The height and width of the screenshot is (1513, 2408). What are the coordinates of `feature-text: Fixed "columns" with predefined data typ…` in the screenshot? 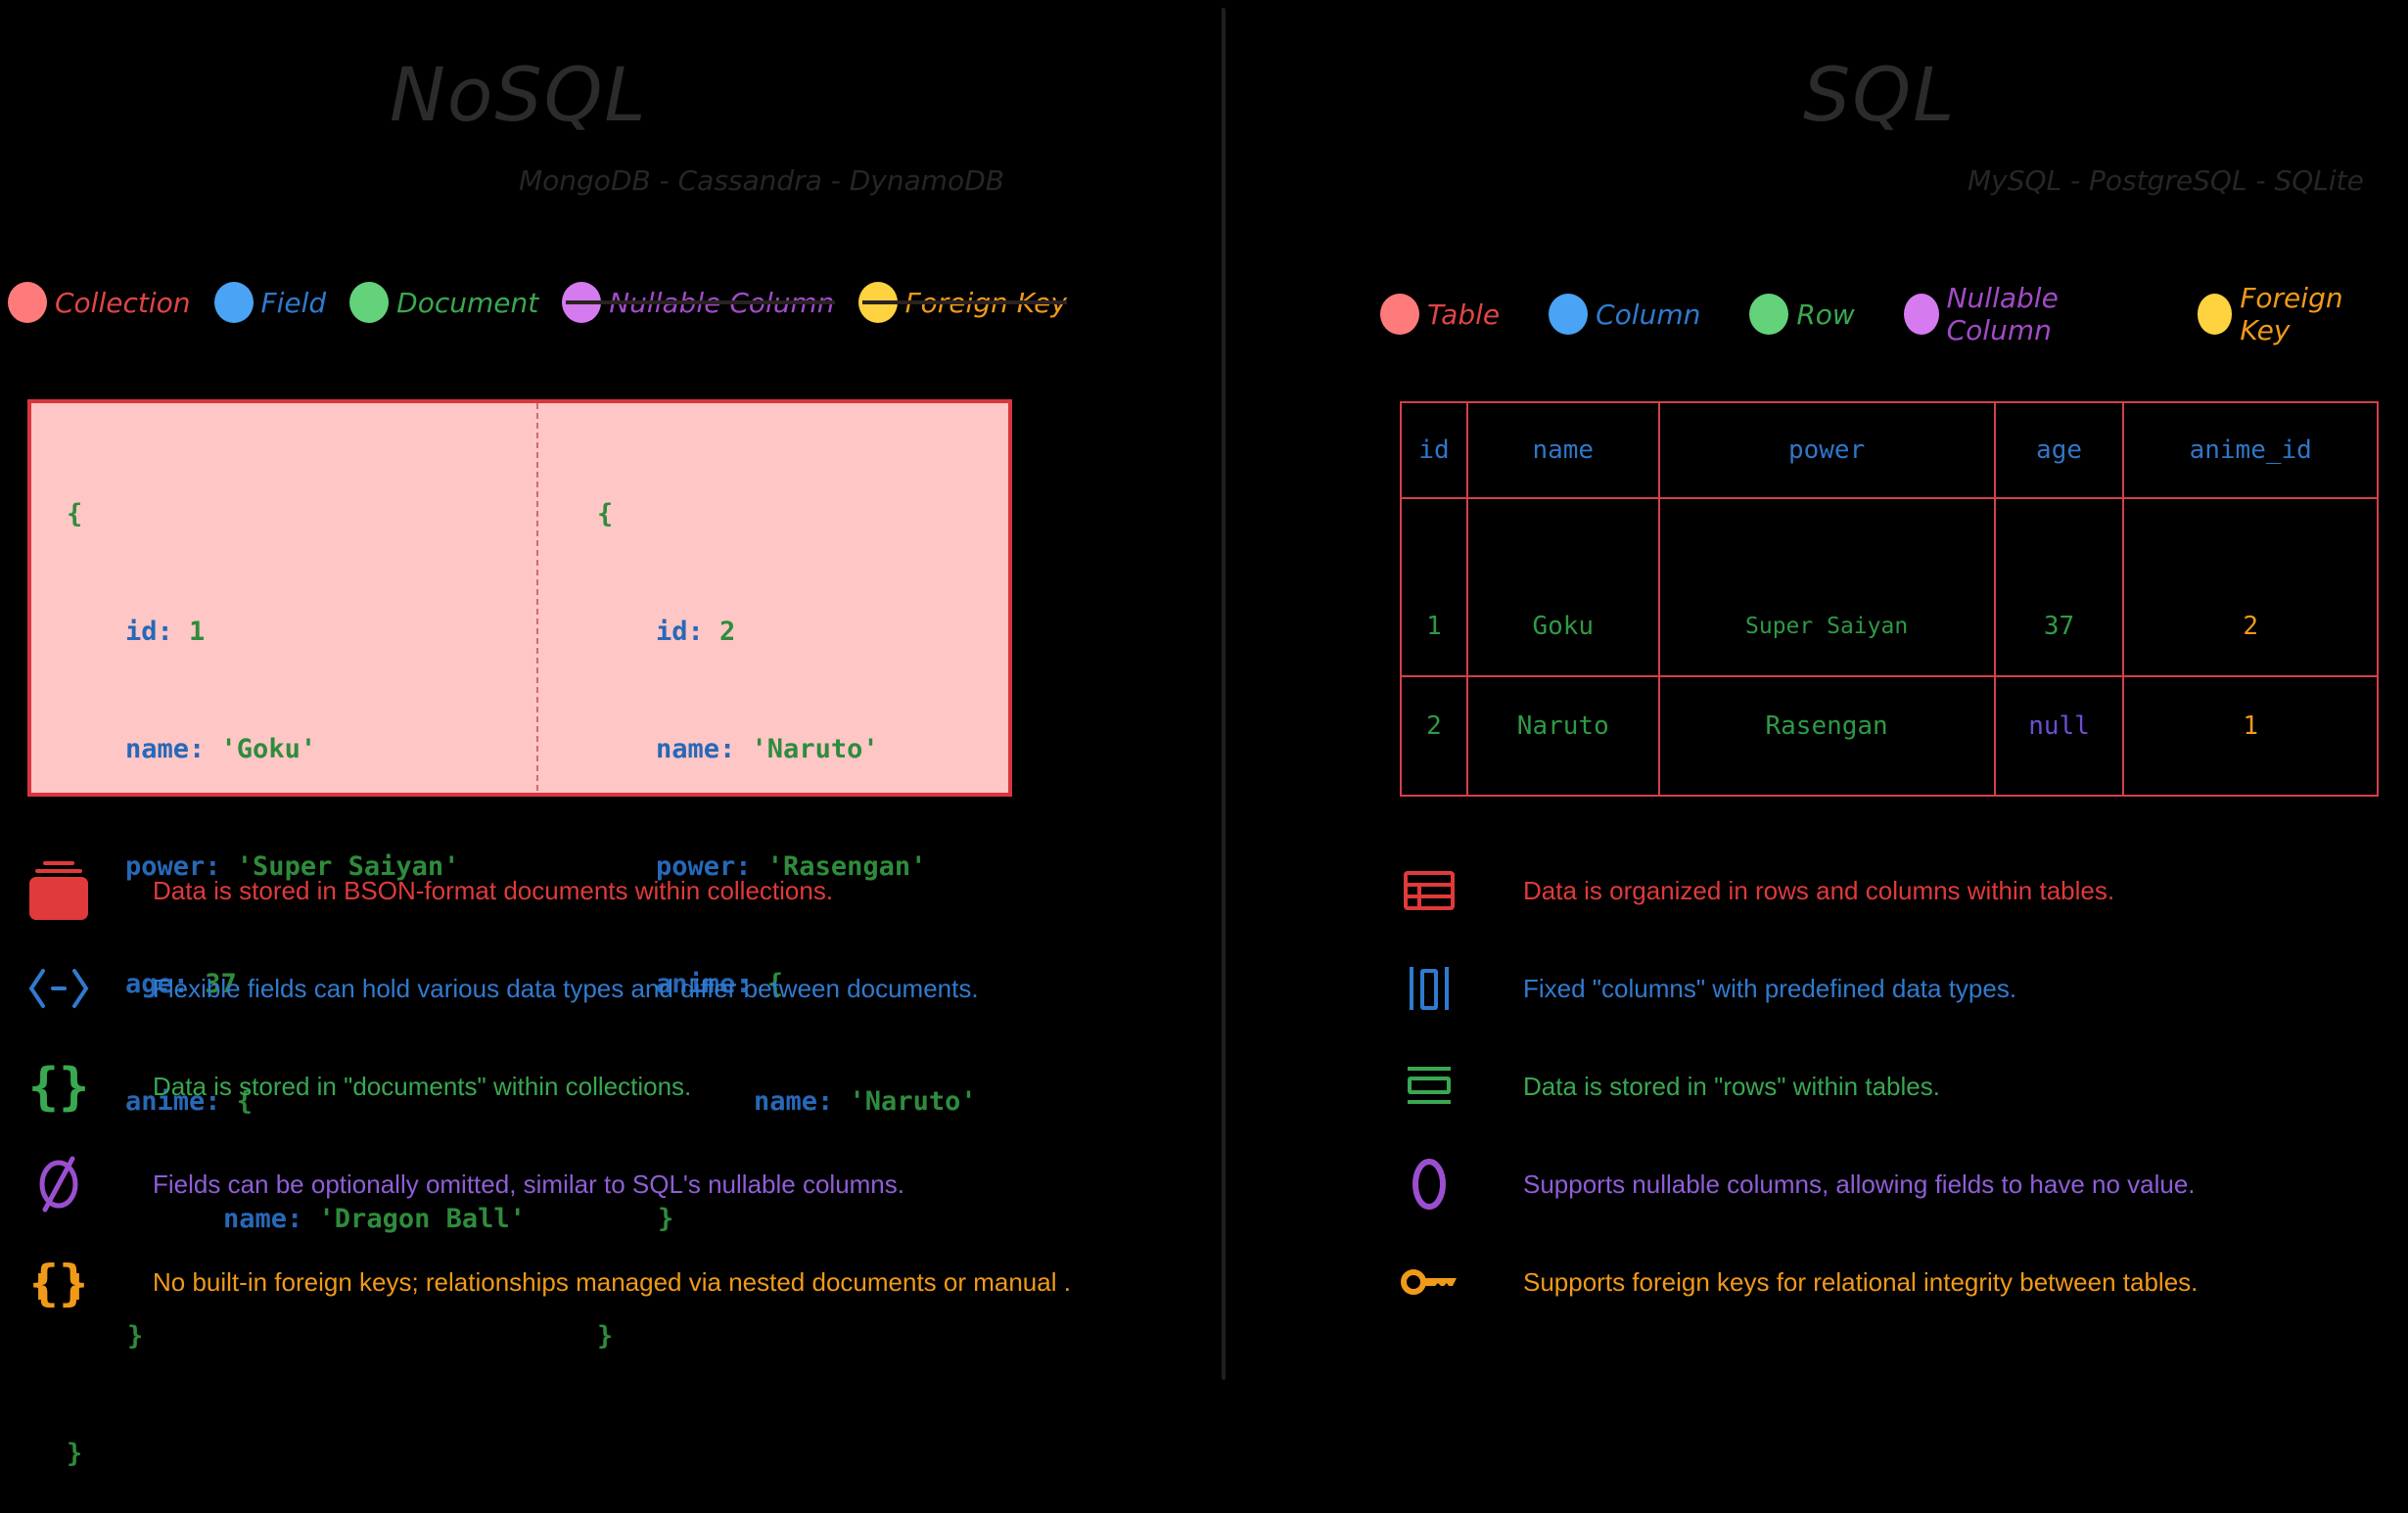 It's located at (1770, 988).